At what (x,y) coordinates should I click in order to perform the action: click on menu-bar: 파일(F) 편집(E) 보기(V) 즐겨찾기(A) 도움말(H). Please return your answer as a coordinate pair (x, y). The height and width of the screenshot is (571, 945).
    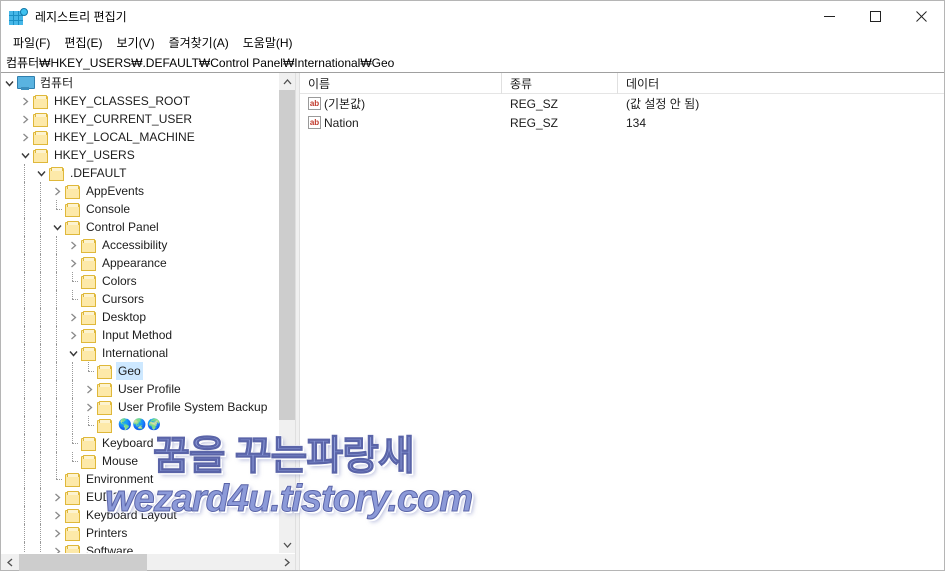
    Looking at the image, I should click on (472, 42).